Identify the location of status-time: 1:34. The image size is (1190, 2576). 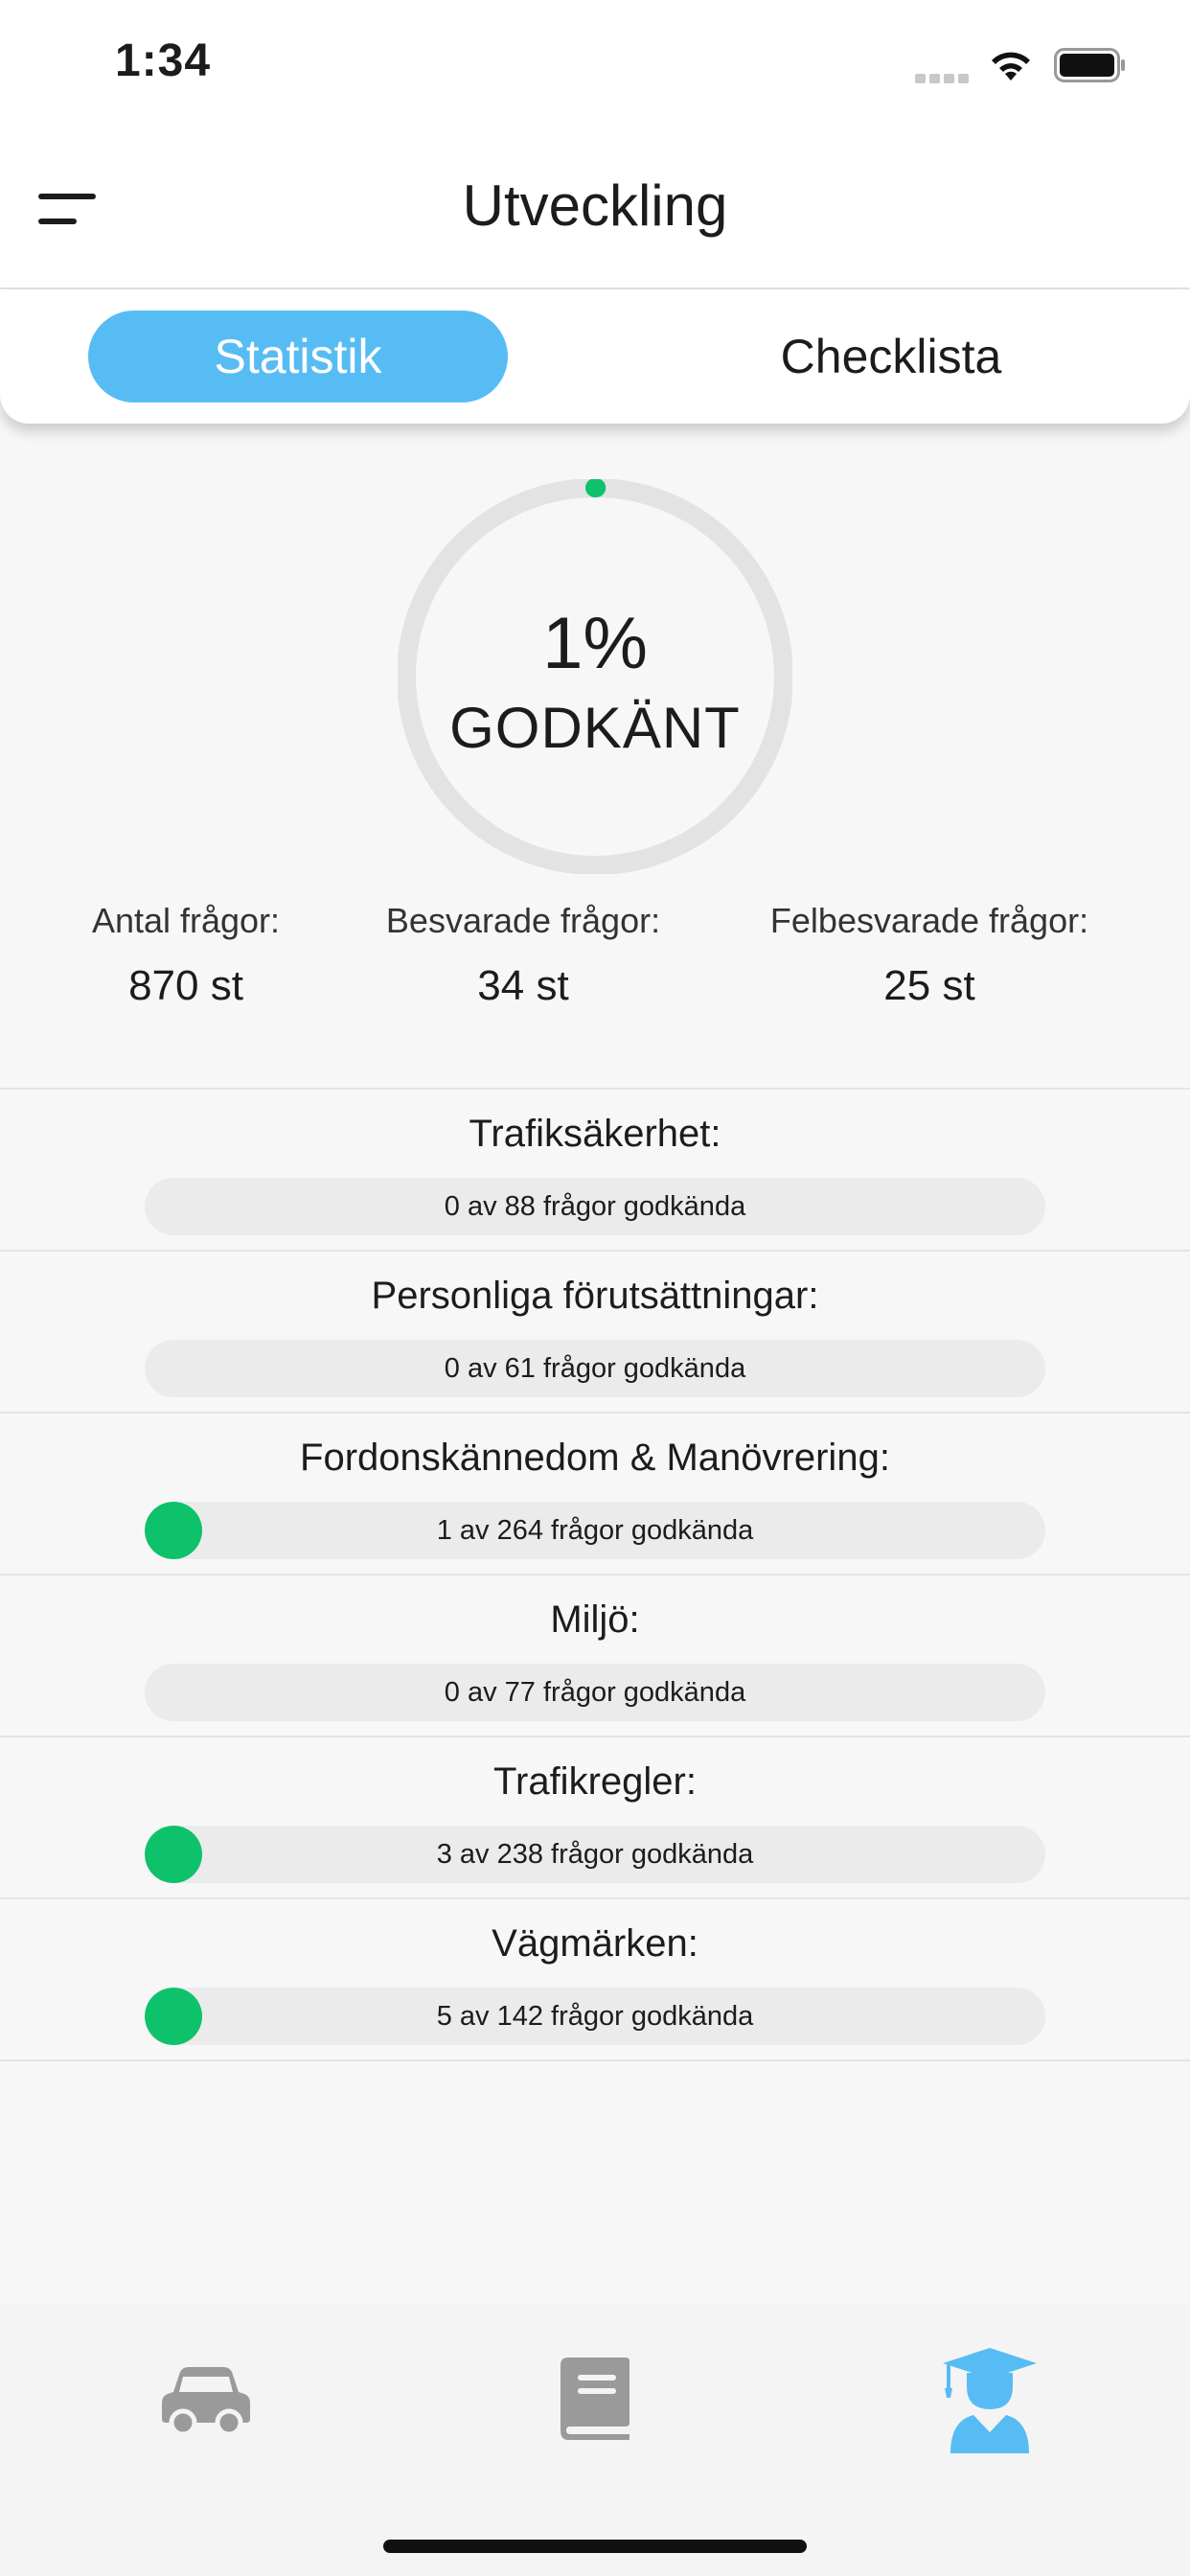
(163, 60).